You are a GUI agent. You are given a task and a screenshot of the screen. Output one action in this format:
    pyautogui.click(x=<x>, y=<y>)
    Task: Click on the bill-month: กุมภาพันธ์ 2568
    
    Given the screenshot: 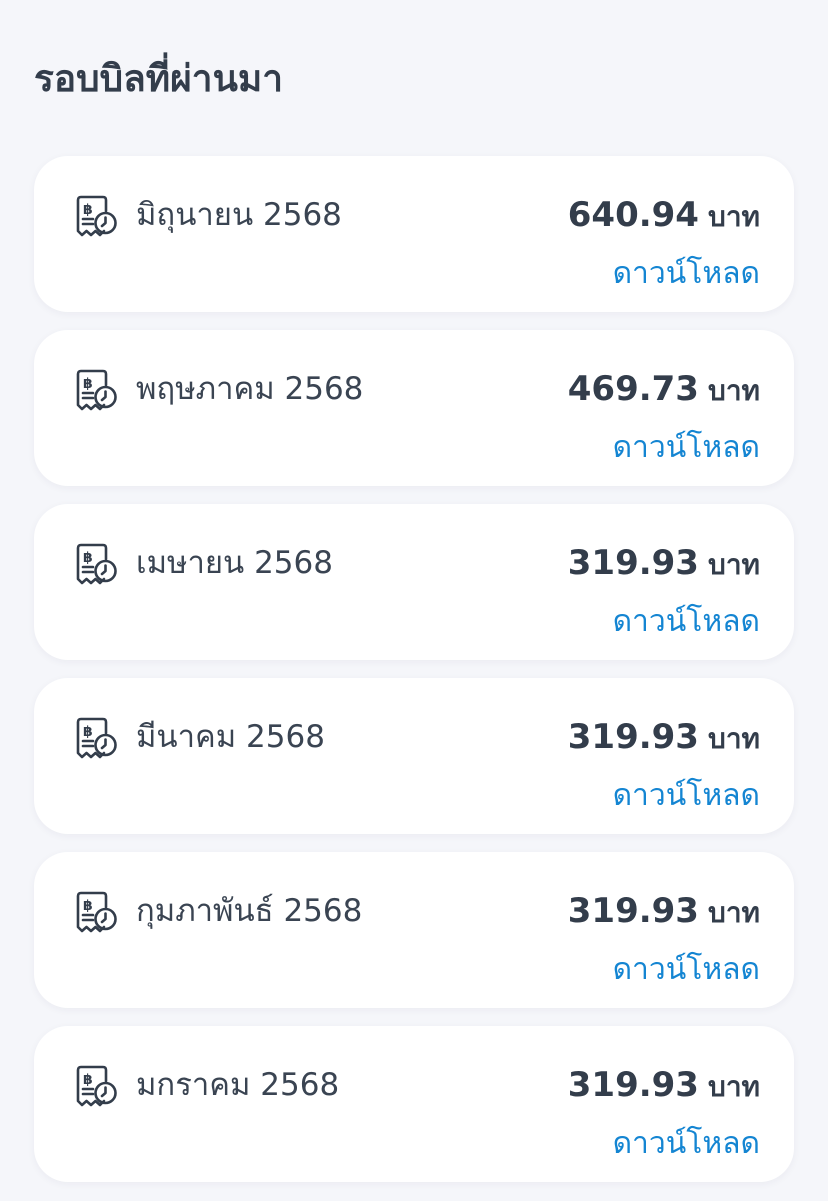 What is the action you would take?
    pyautogui.click(x=249, y=911)
    